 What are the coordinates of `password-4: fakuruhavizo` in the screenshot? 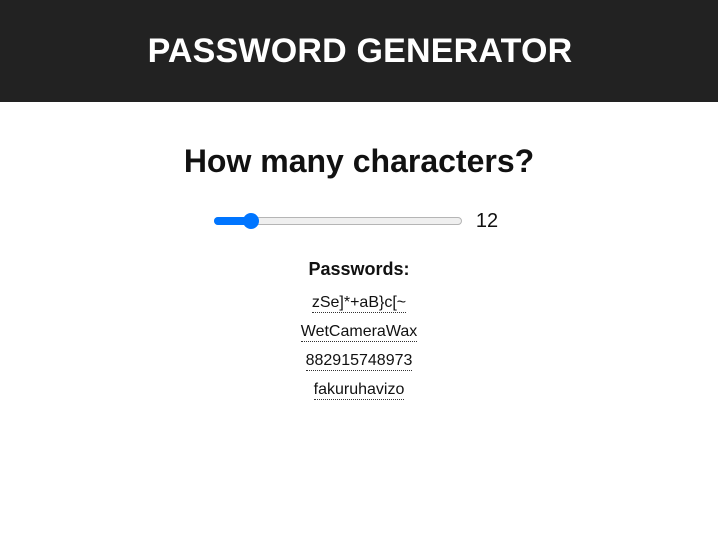 It's located at (359, 390).